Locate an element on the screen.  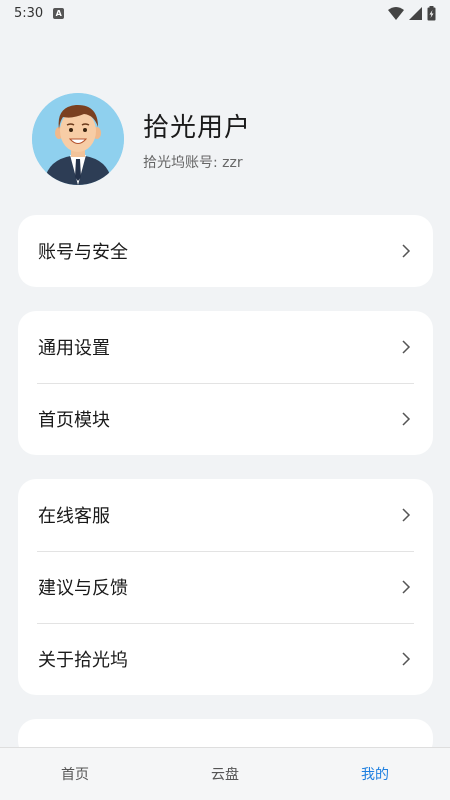
menu-item-label: 关于拾光坞 is located at coordinates (83, 660).